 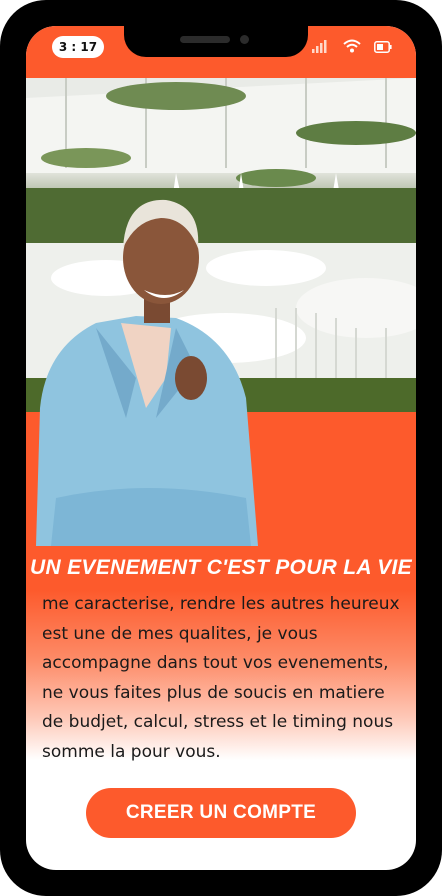 I want to click on signal-icon, so click(x=321, y=47).